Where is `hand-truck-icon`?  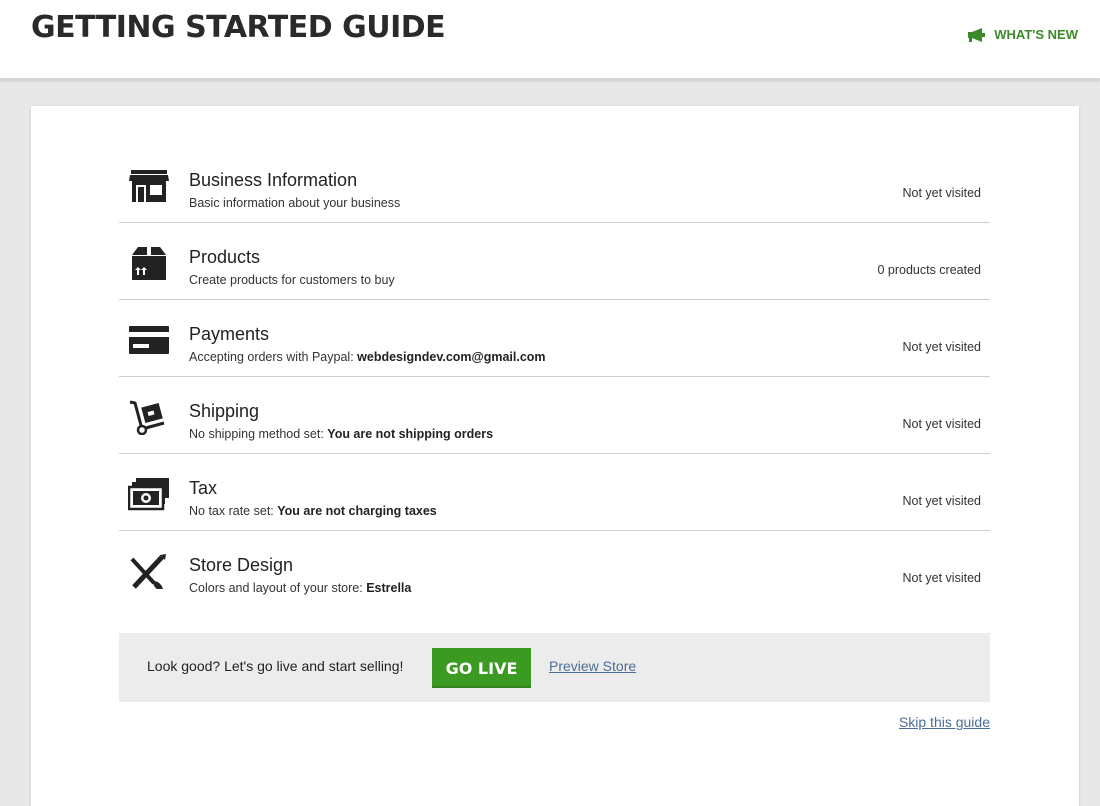
hand-truck-icon is located at coordinates (149, 417).